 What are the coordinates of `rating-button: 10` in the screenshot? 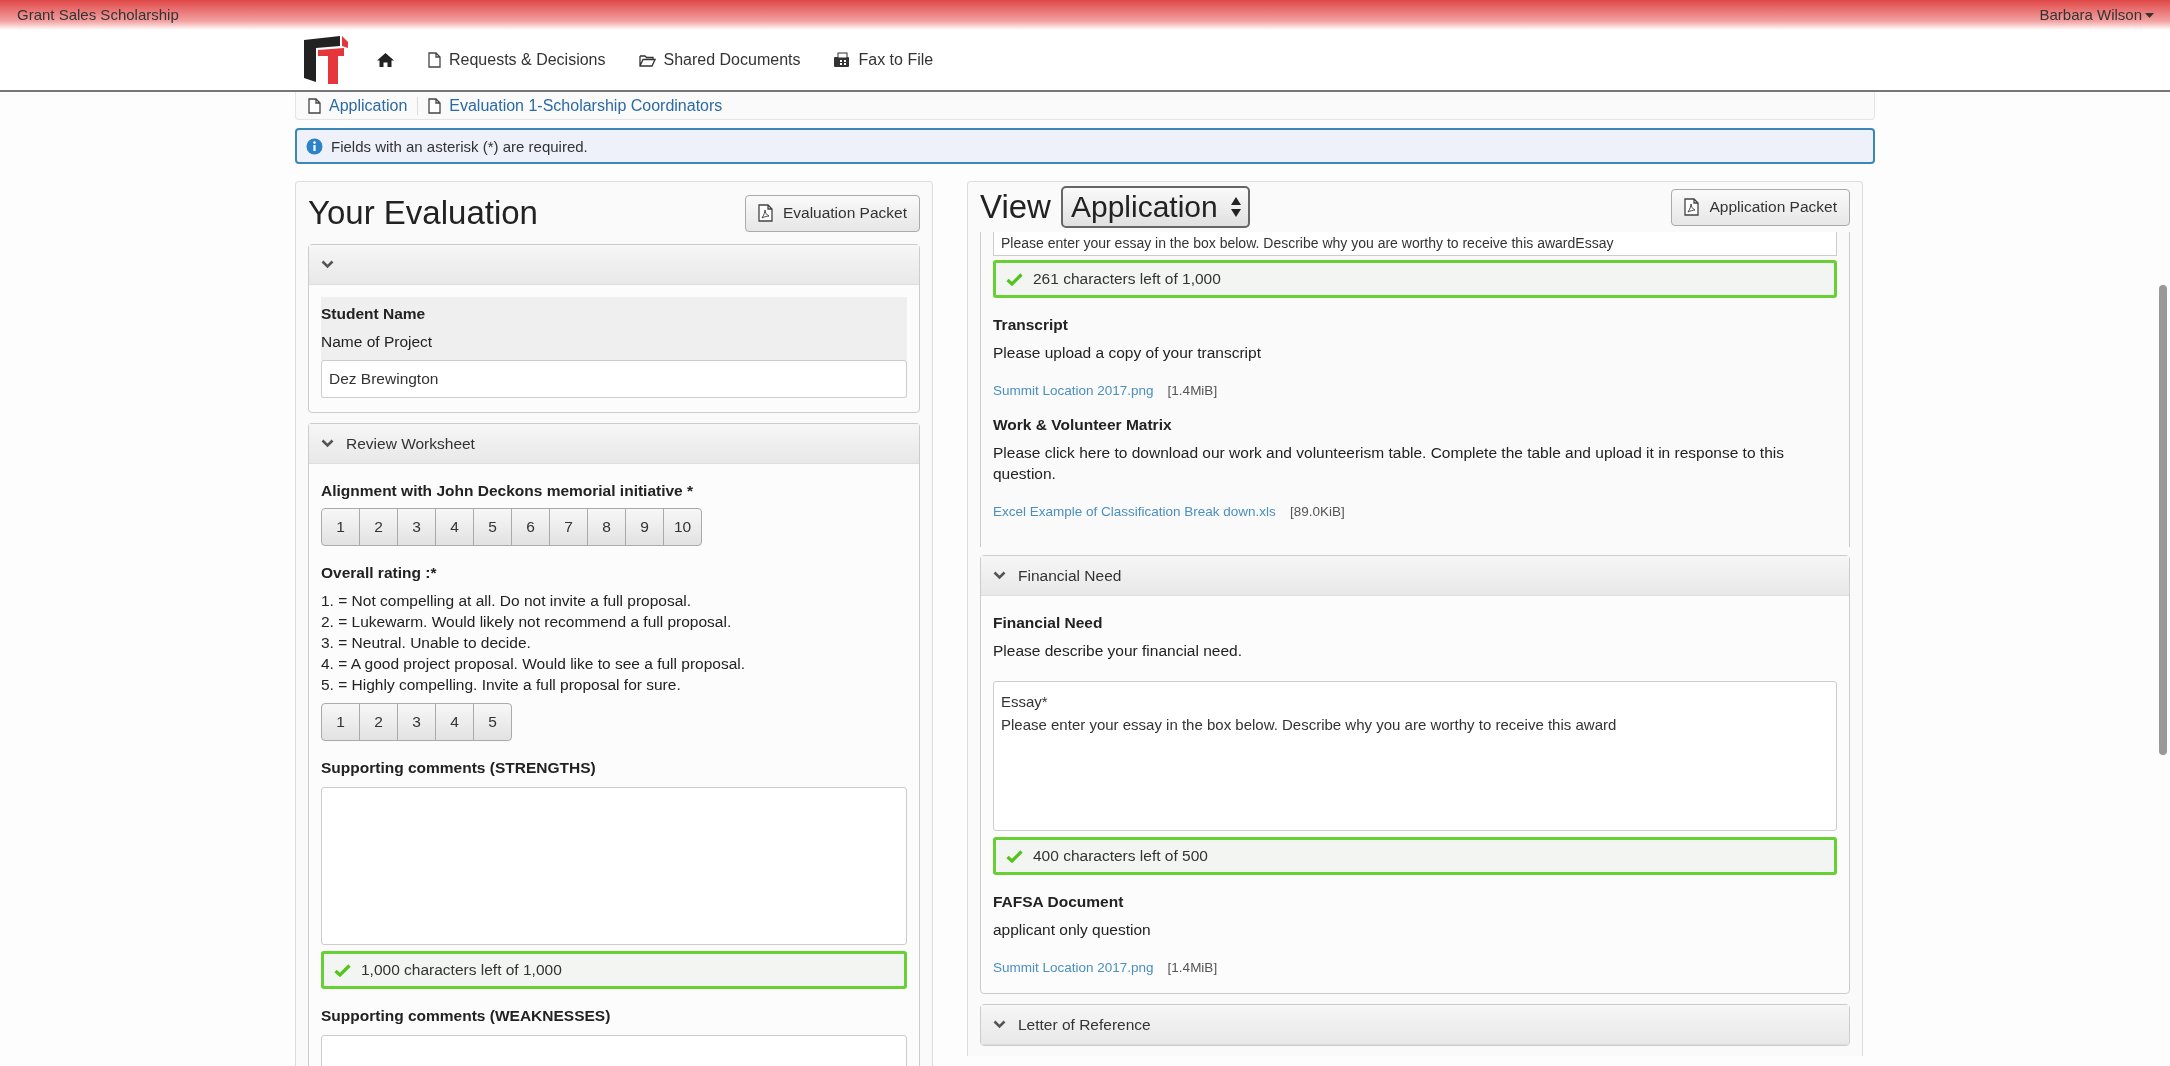 It's located at (682, 527).